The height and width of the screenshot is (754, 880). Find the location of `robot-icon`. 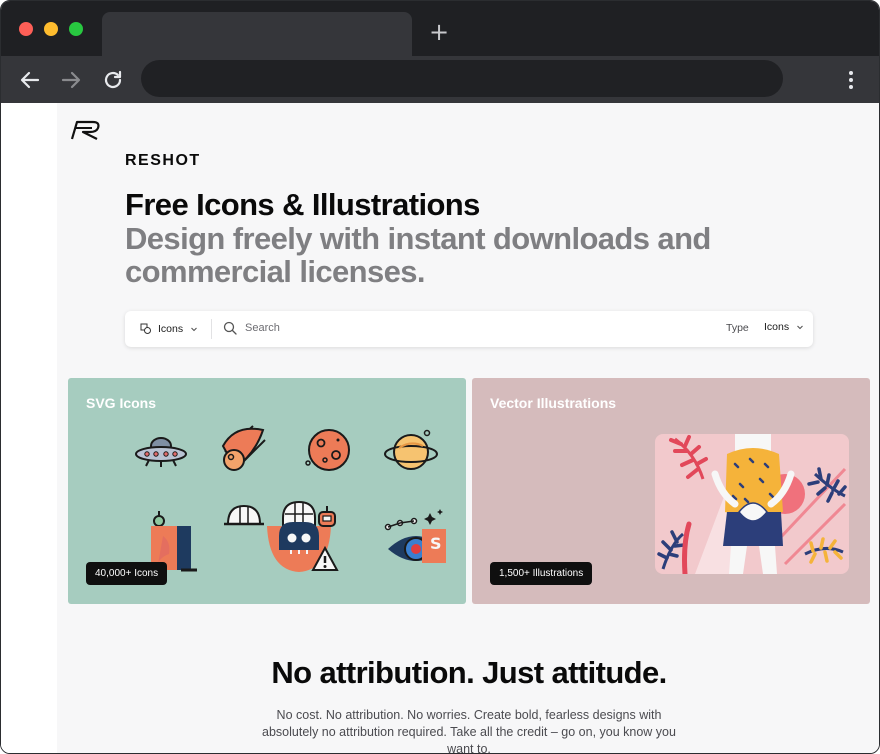

robot-icon is located at coordinates (327, 516).